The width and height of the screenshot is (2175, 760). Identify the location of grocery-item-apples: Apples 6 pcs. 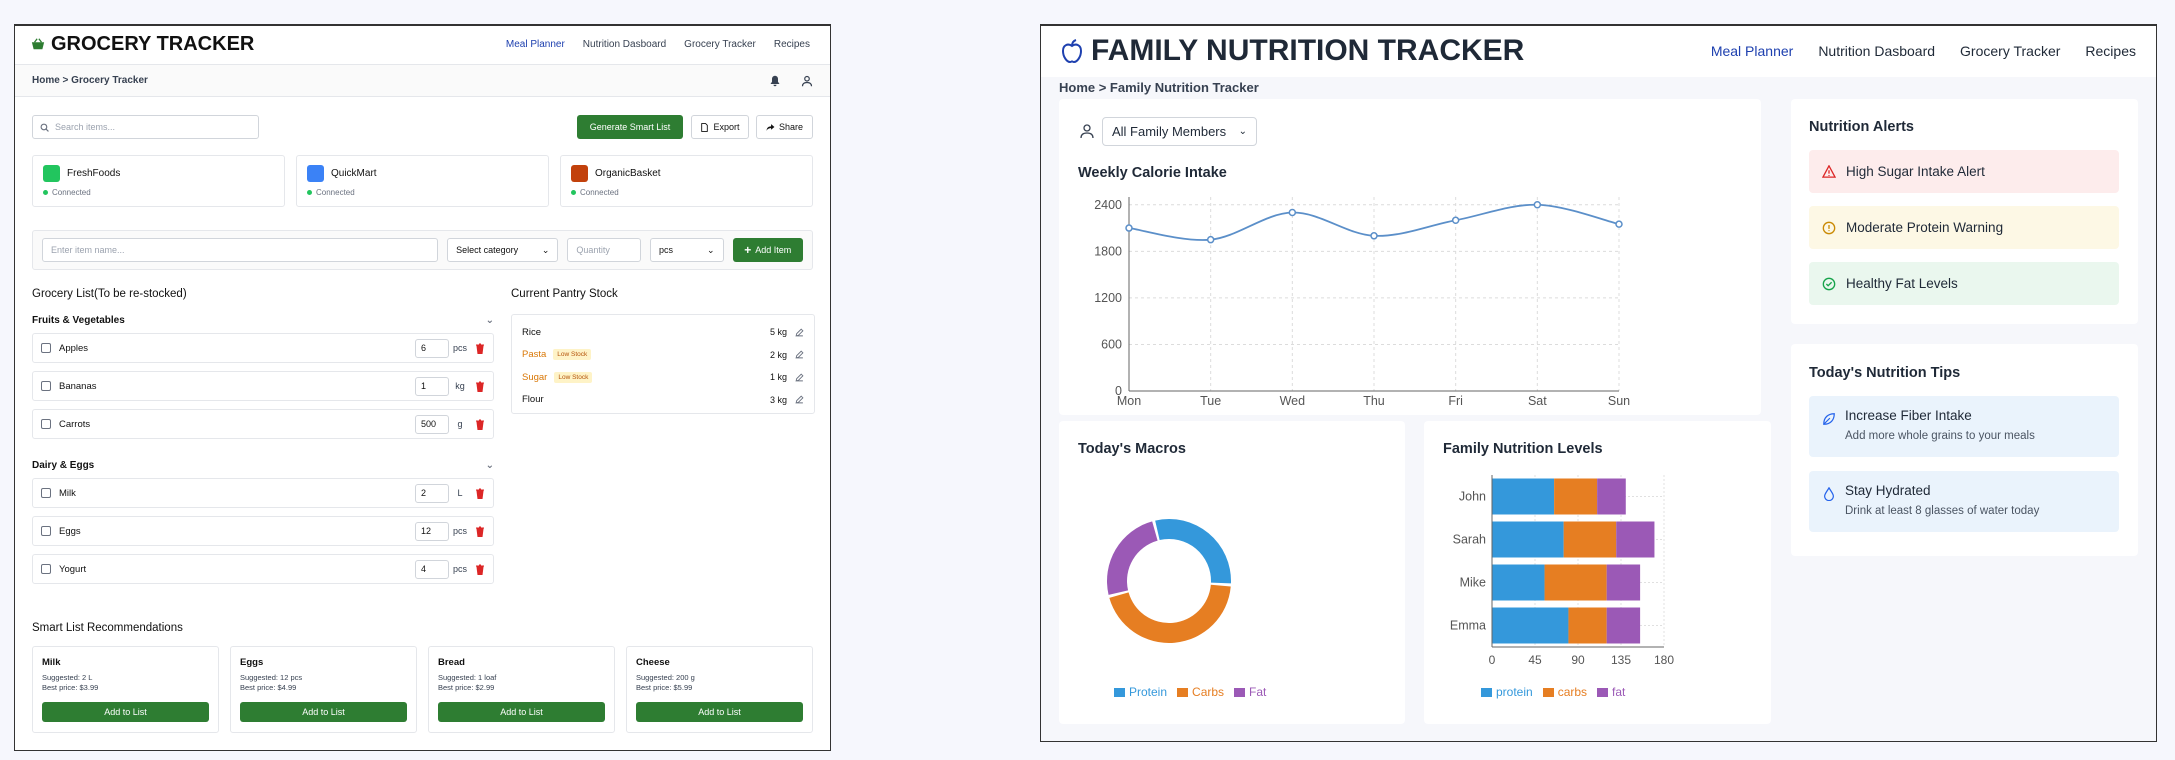
(263, 348).